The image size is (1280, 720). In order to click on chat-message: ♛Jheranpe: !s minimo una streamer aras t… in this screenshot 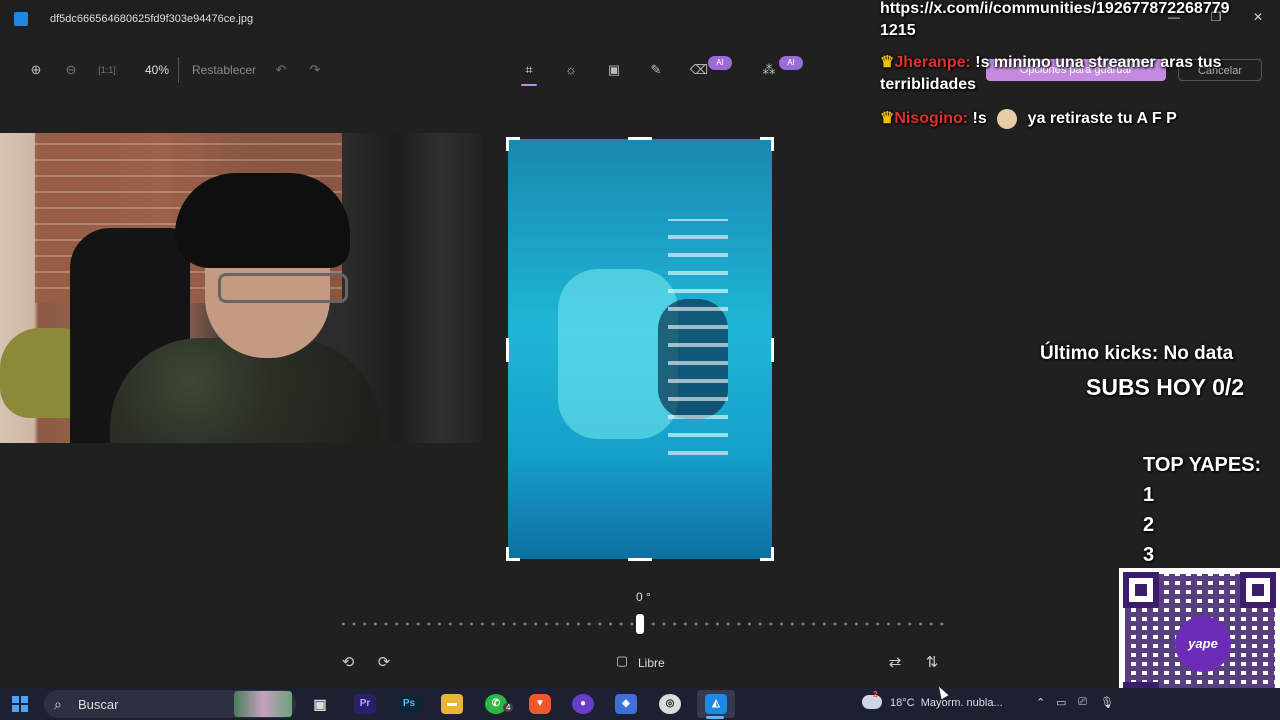, I will do `click(1075, 74)`.